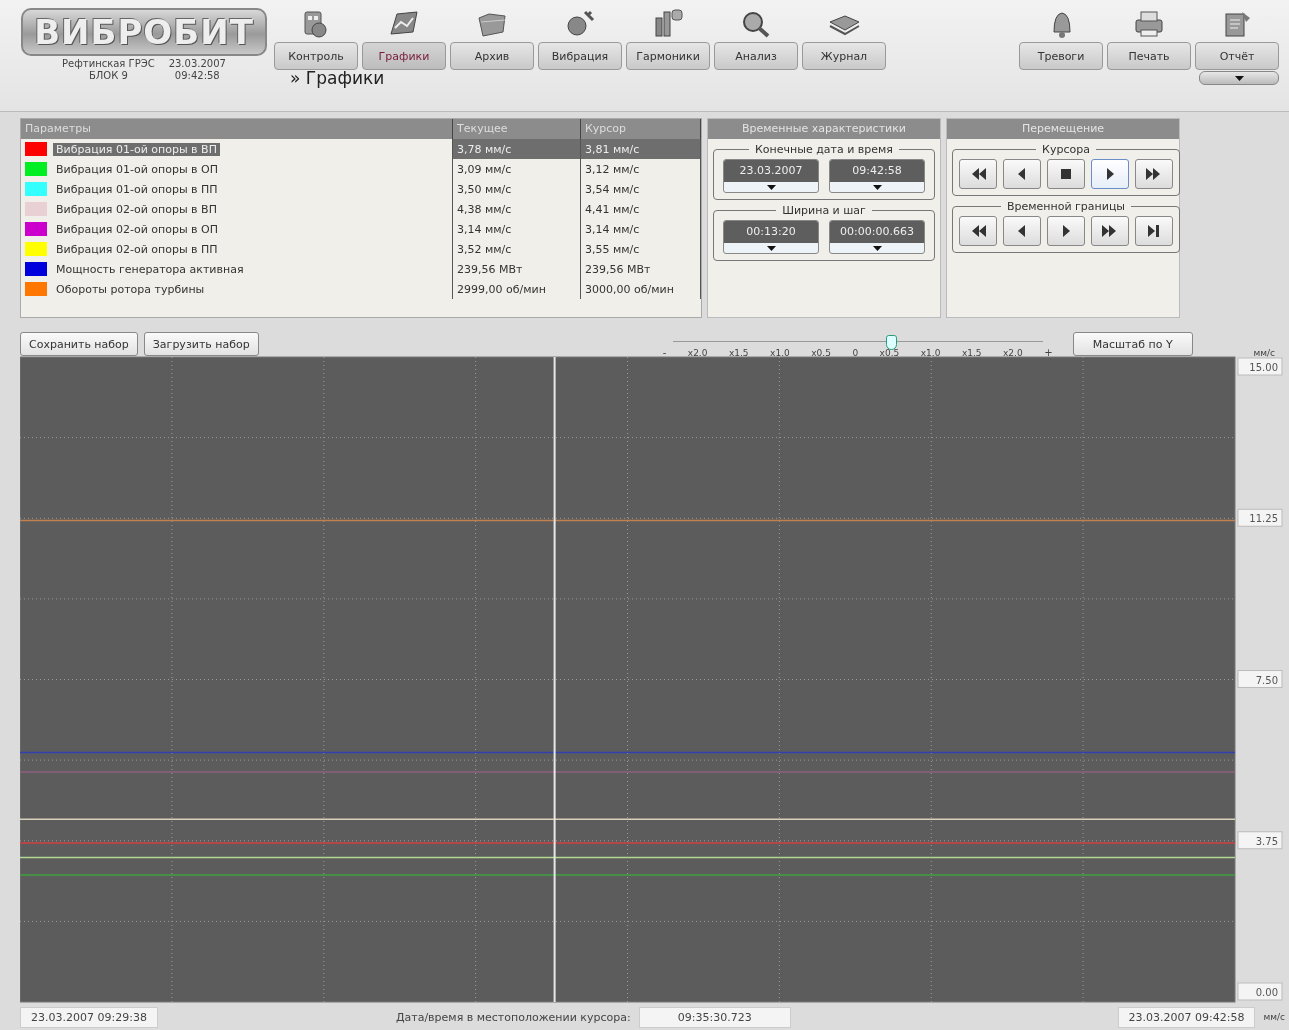 This screenshot has height=1030, width=1289. Describe the element at coordinates (641, 169) in the screenshot. I see `table-cell: 3,12 мм/с` at that location.